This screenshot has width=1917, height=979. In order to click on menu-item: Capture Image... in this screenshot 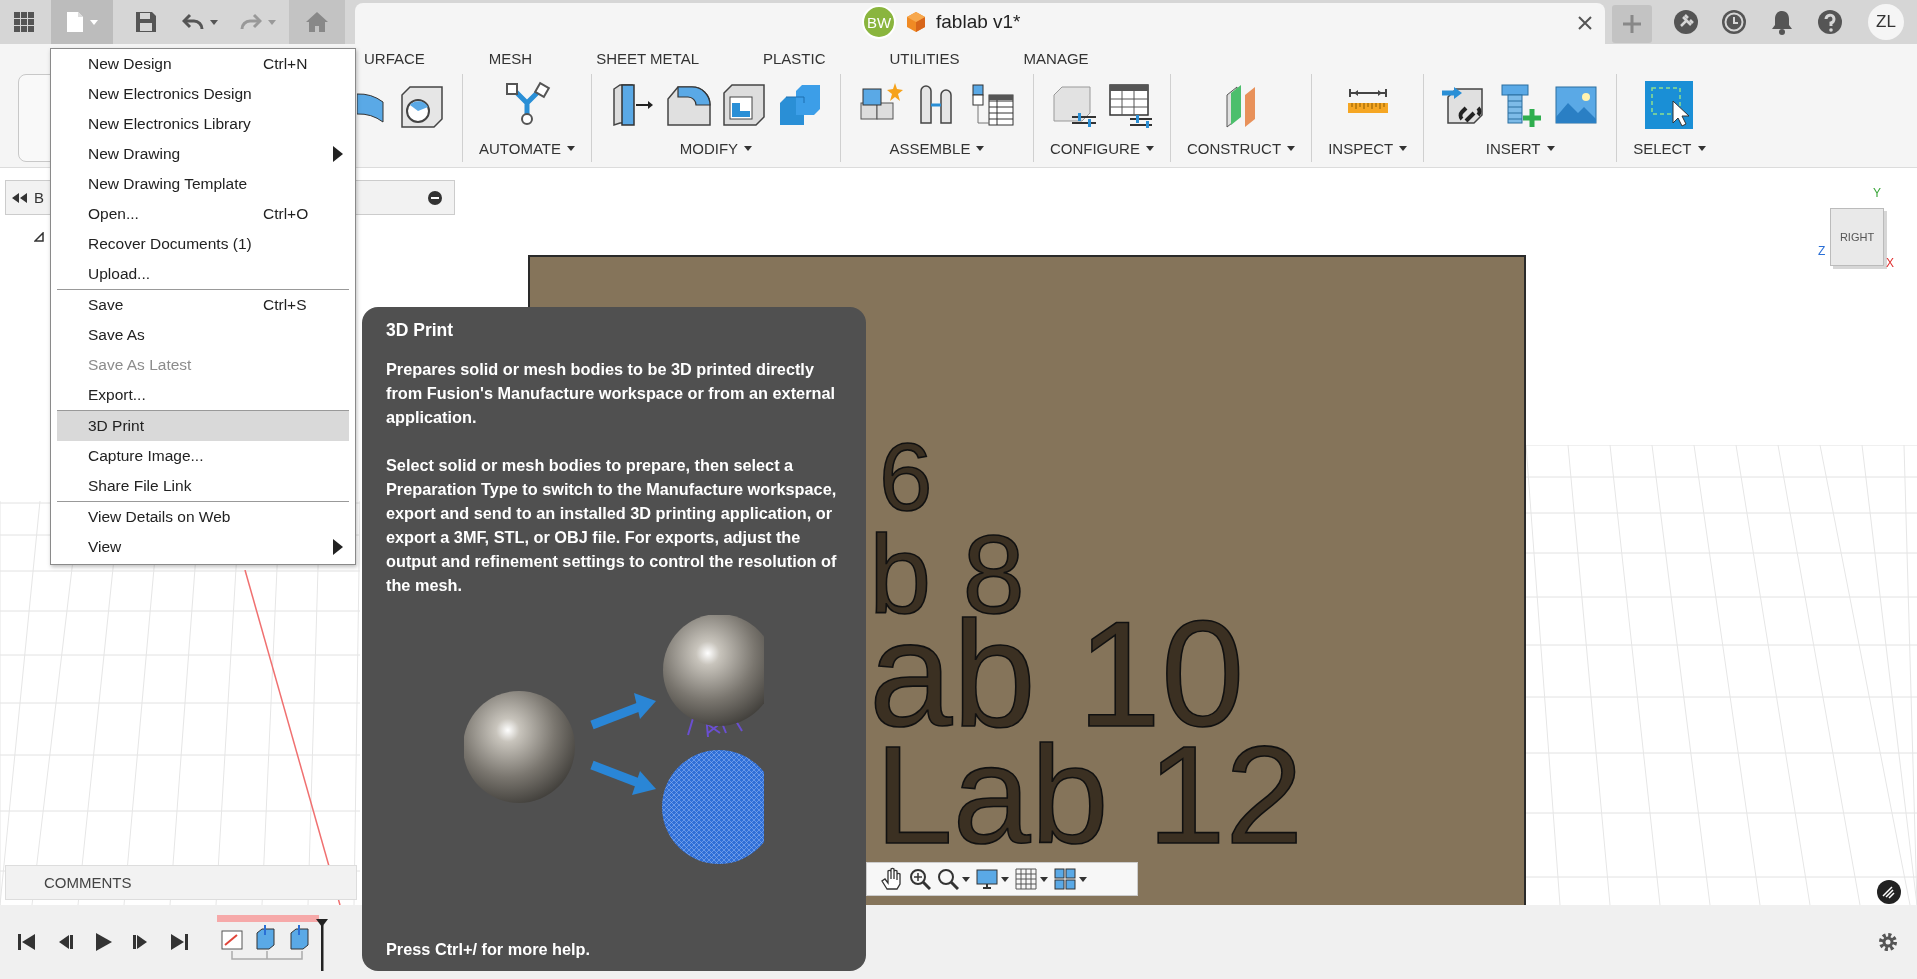, I will do `click(203, 456)`.